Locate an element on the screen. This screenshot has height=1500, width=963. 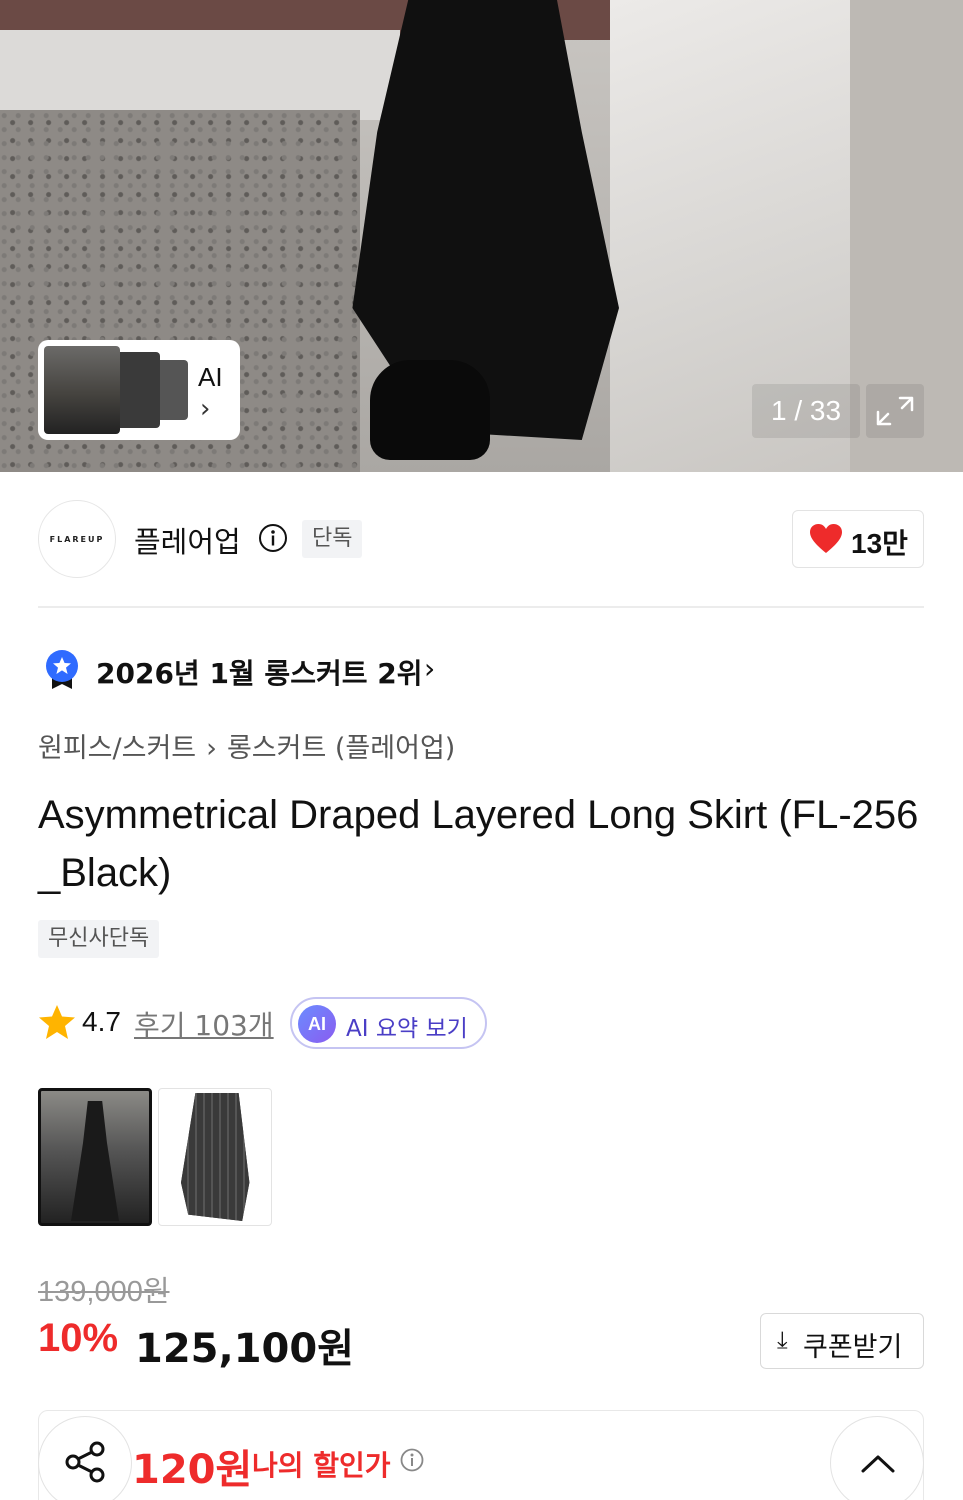
download-icon: ⤓ is located at coordinates (782, 1340).